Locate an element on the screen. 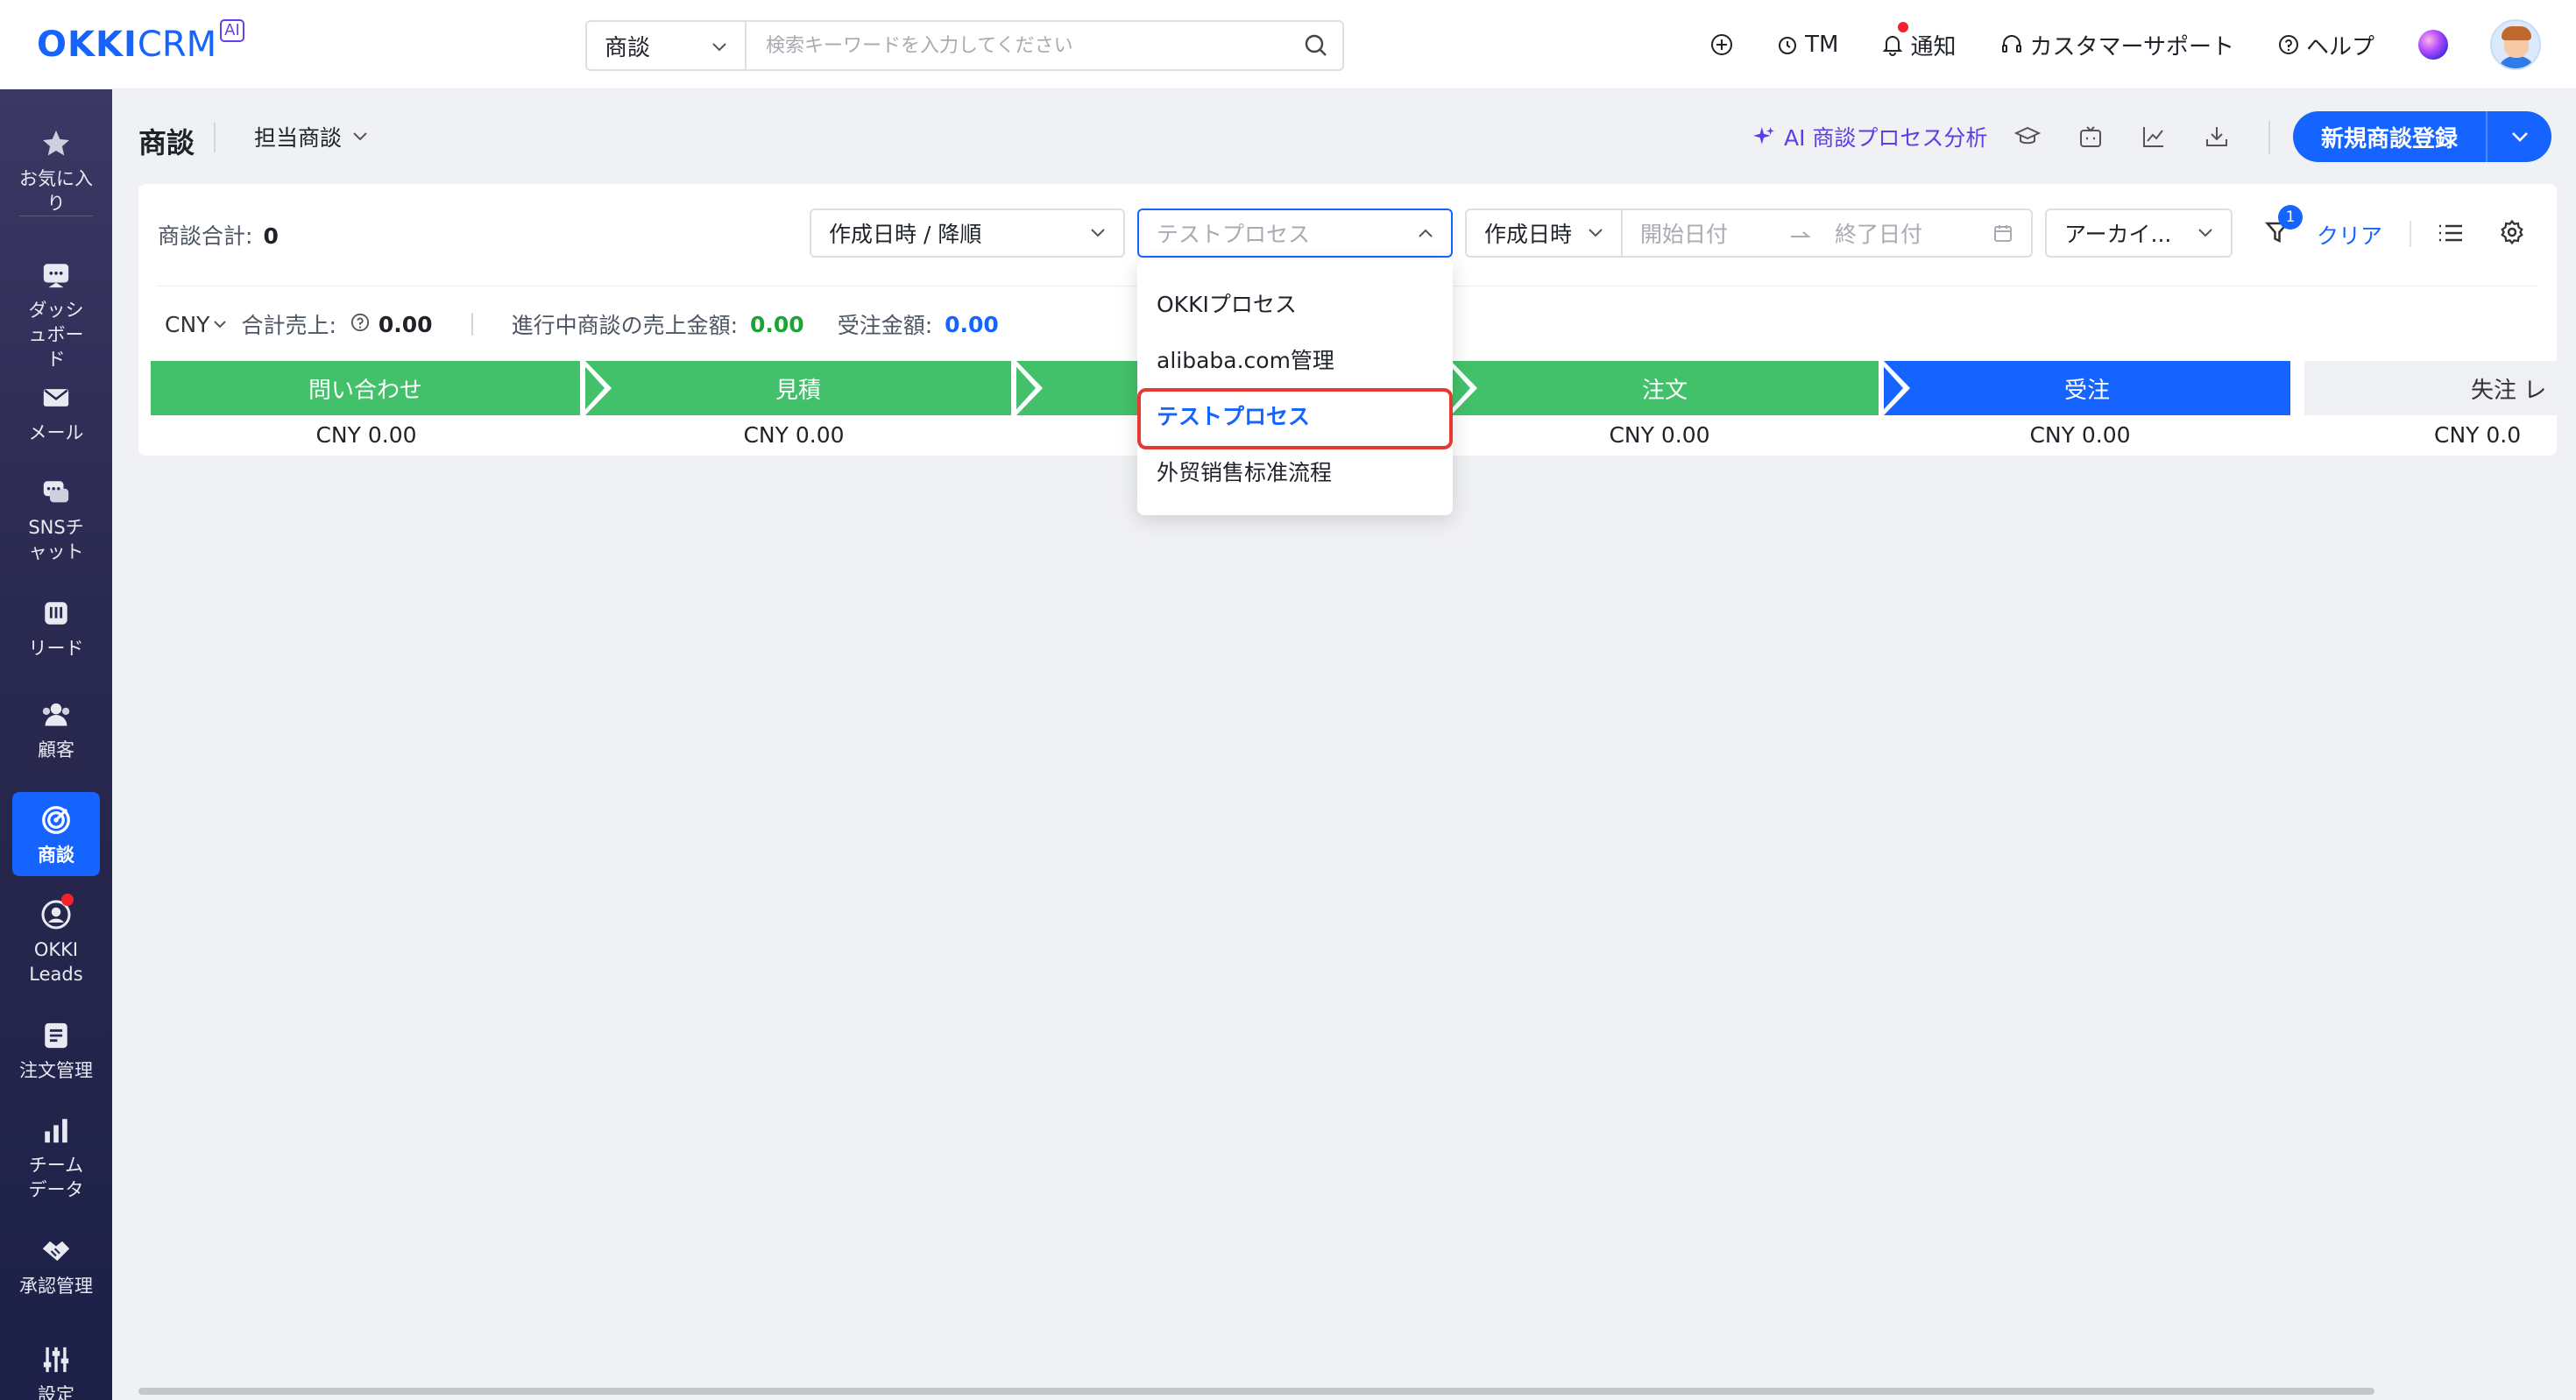 Image resolution: width=2576 pixels, height=1400 pixels. bar-chart-icon is located at coordinates (56, 1130).